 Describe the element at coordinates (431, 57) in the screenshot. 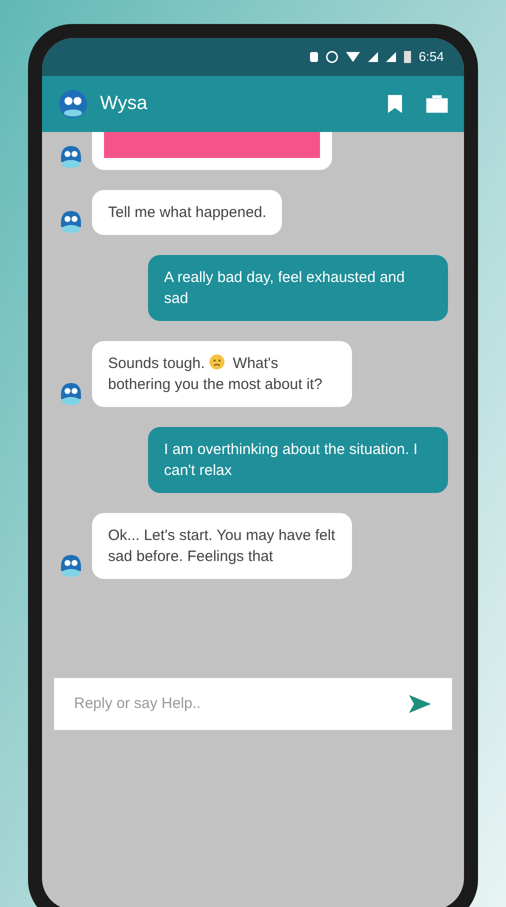

I see `status-time: 6:54` at that location.